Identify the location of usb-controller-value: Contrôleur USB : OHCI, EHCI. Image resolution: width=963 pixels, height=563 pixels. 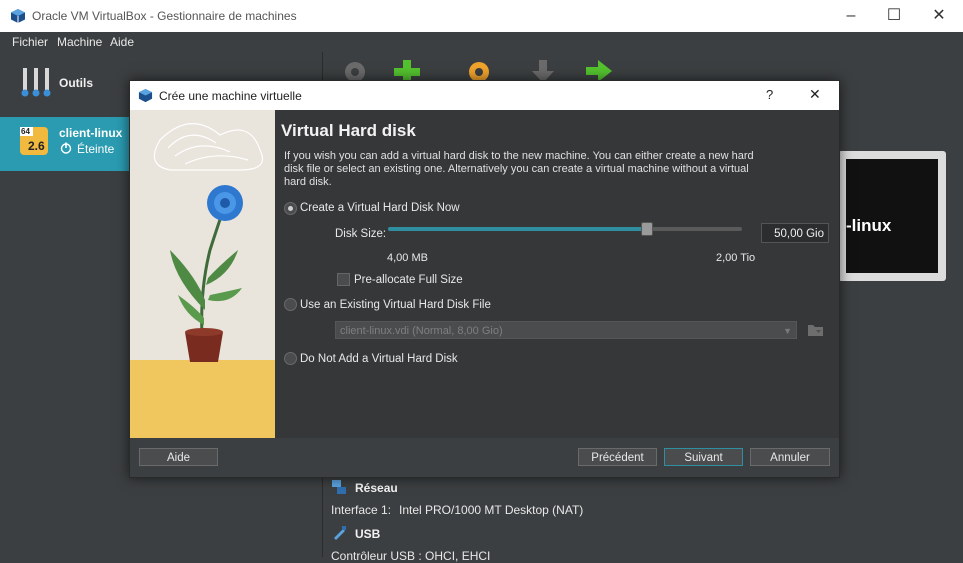
(411, 556).